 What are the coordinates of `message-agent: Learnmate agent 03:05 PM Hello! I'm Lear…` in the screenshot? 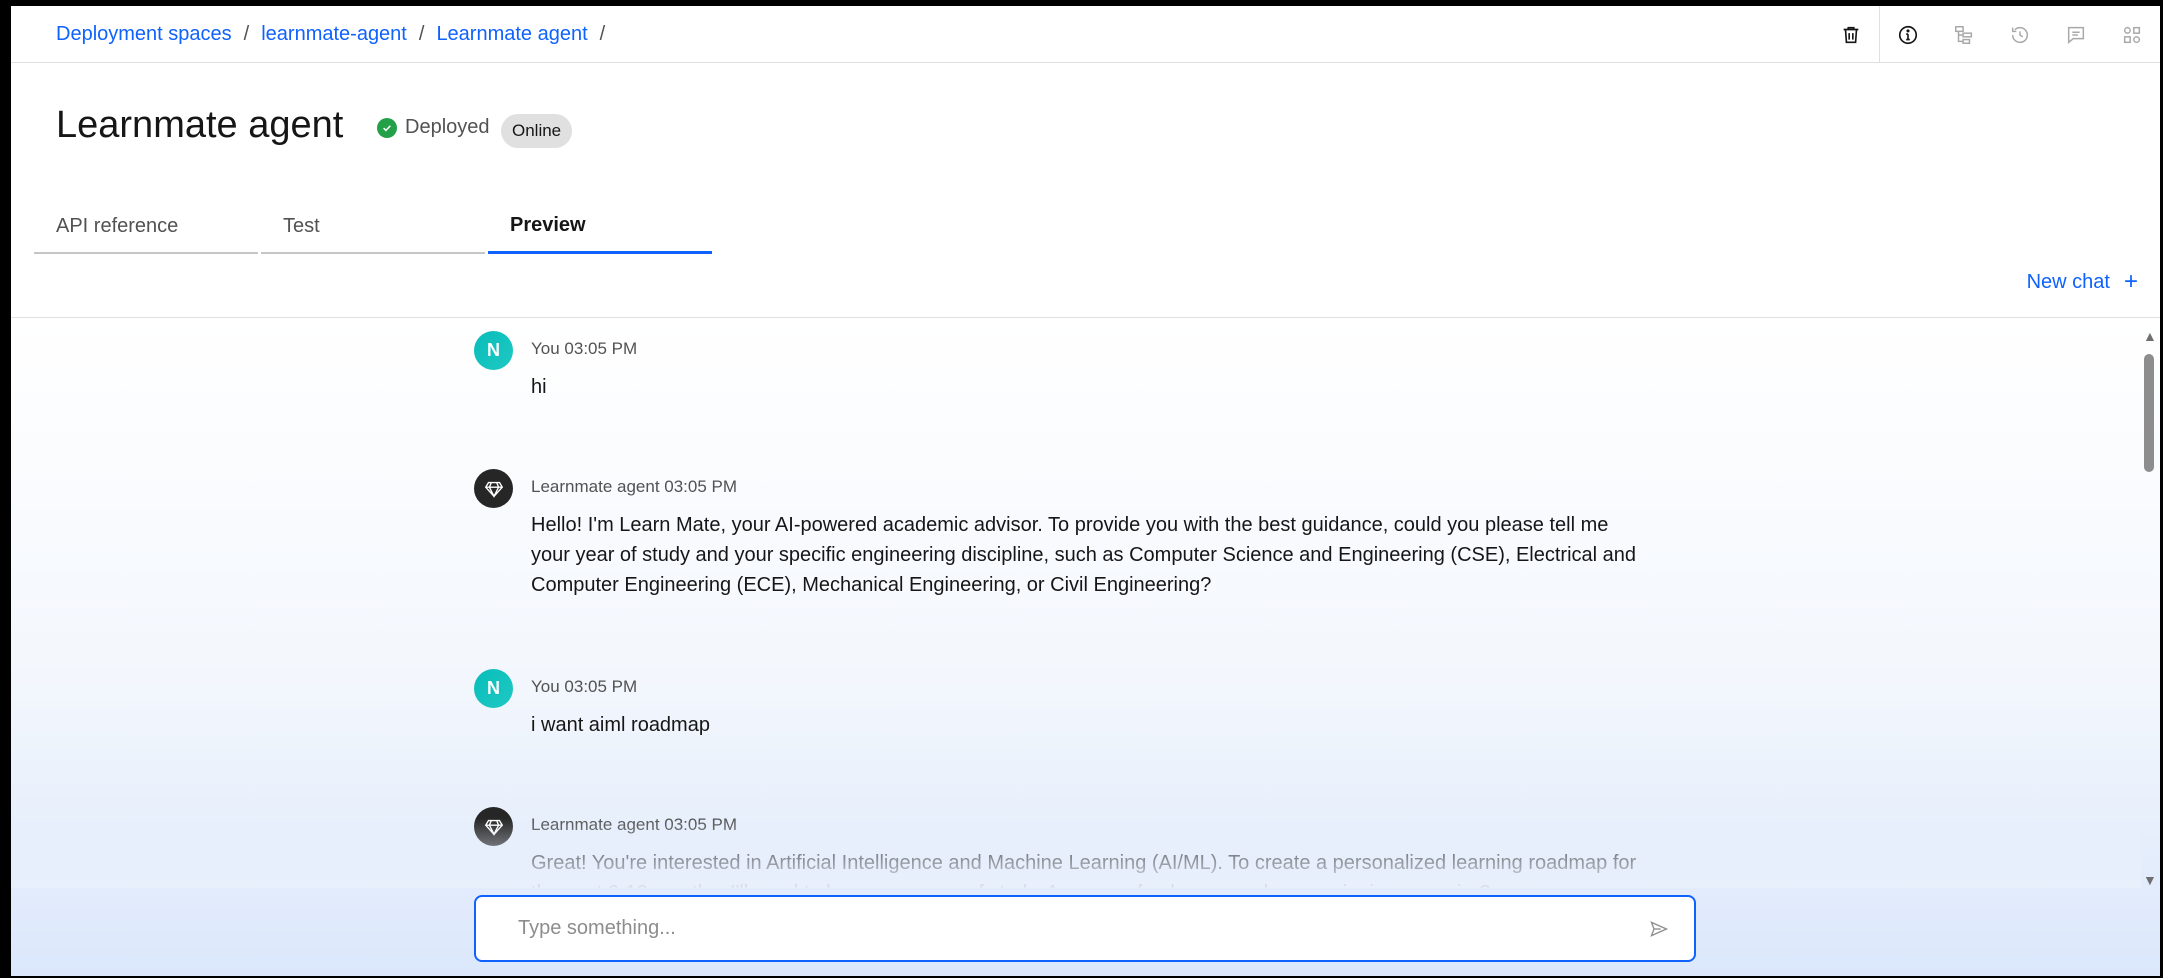 It's located at (1074, 544).